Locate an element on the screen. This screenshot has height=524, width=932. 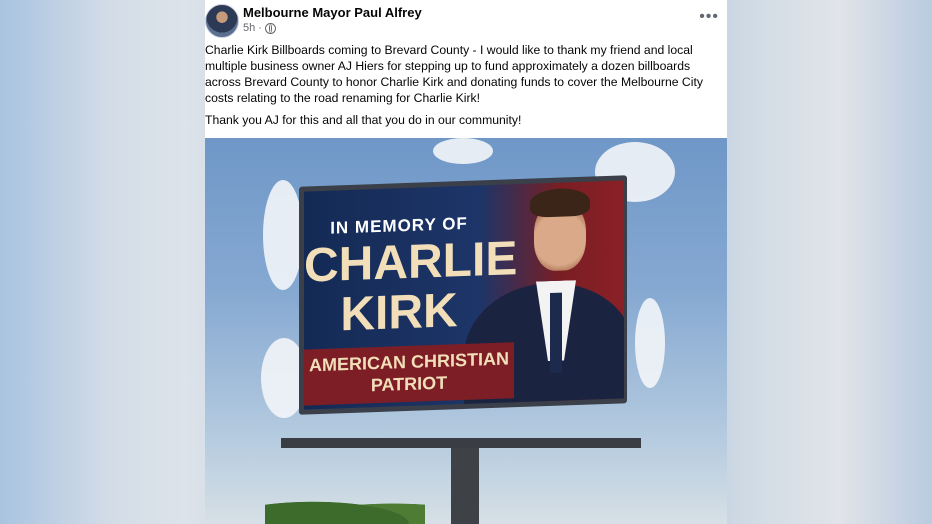
post-meta: 5h · is located at coordinates (259, 28).